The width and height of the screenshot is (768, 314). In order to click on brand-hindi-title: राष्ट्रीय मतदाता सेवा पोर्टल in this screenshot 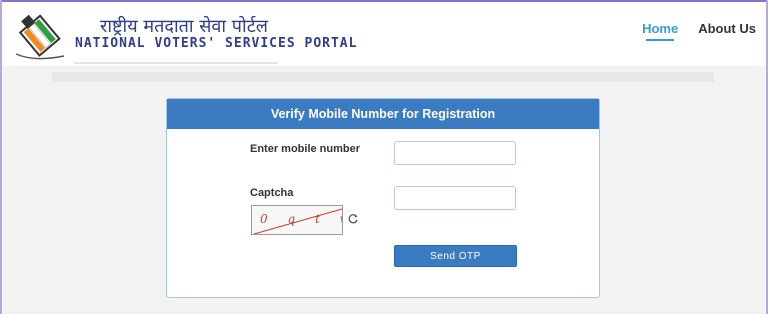, I will do `click(184, 26)`.